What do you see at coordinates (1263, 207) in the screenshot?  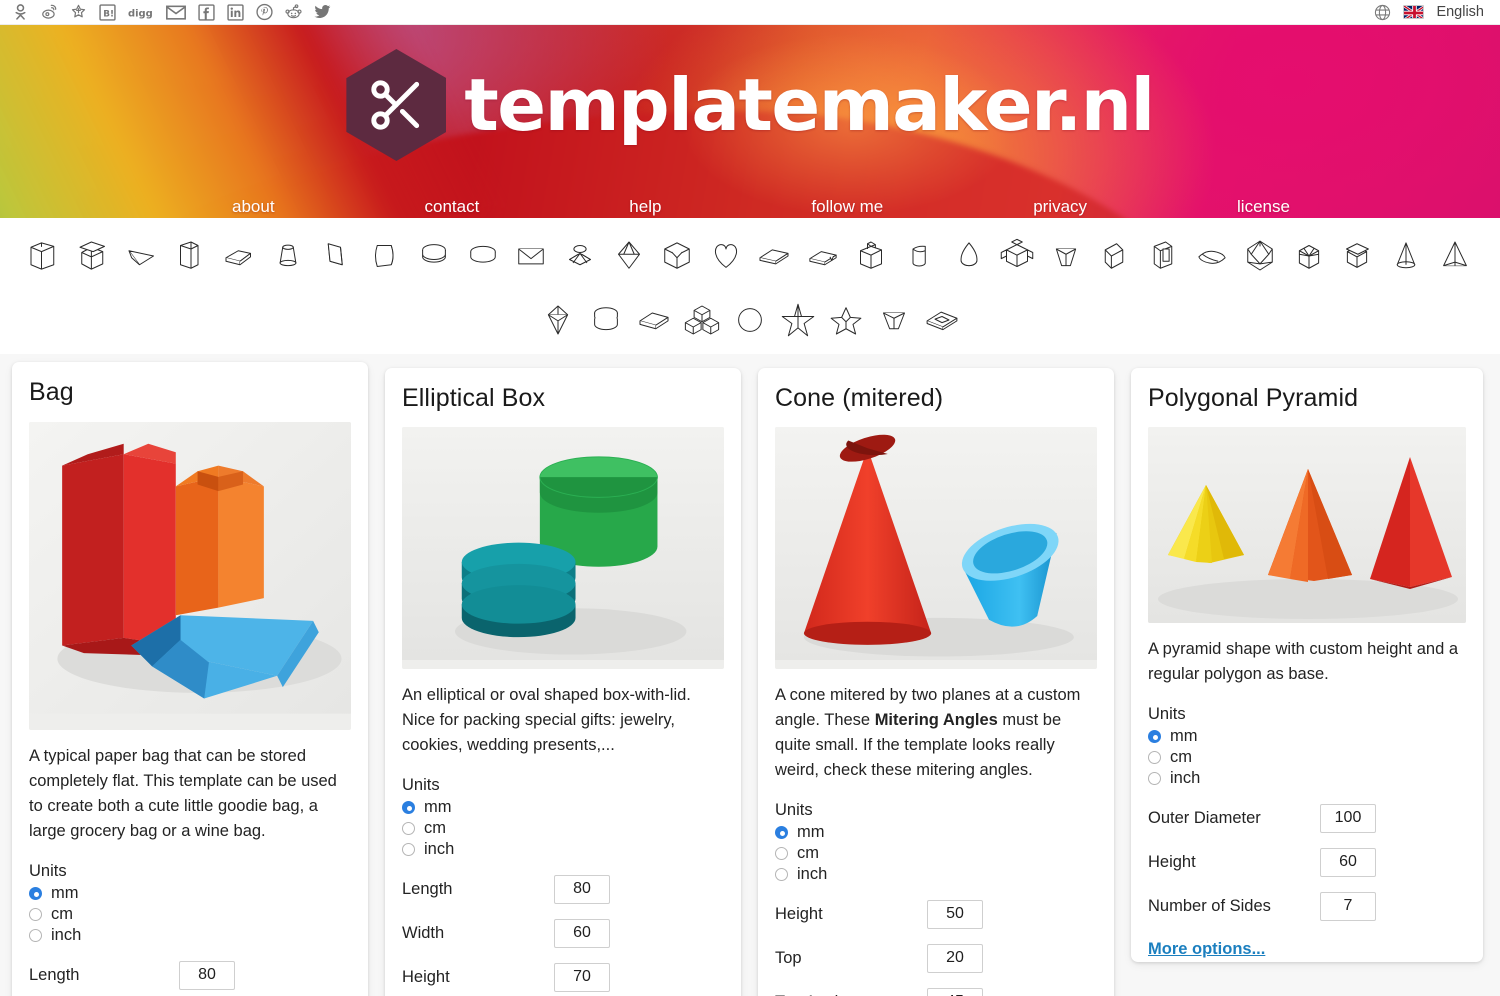 I see `nav-item-license: license` at bounding box center [1263, 207].